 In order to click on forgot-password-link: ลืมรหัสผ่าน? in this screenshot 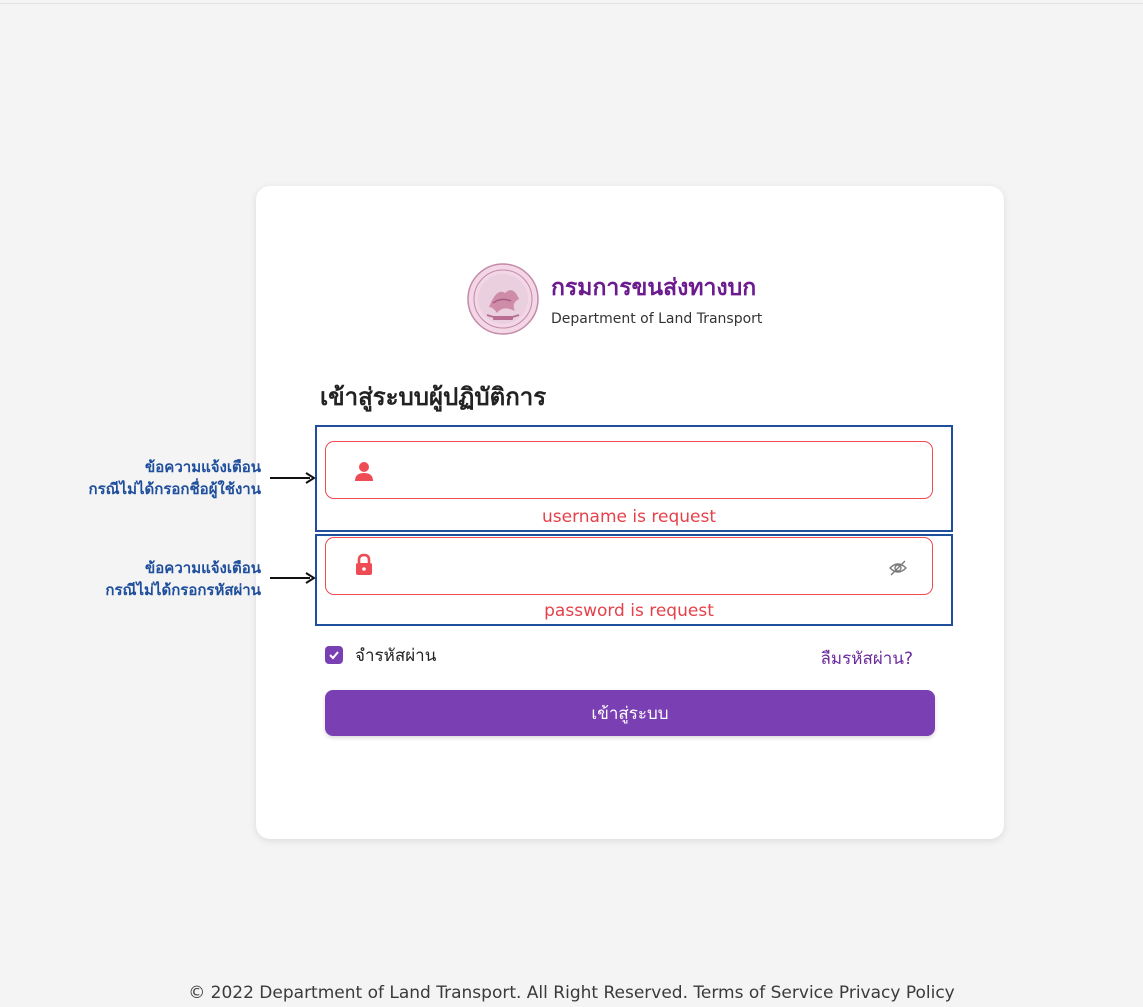, I will do `click(867, 658)`.